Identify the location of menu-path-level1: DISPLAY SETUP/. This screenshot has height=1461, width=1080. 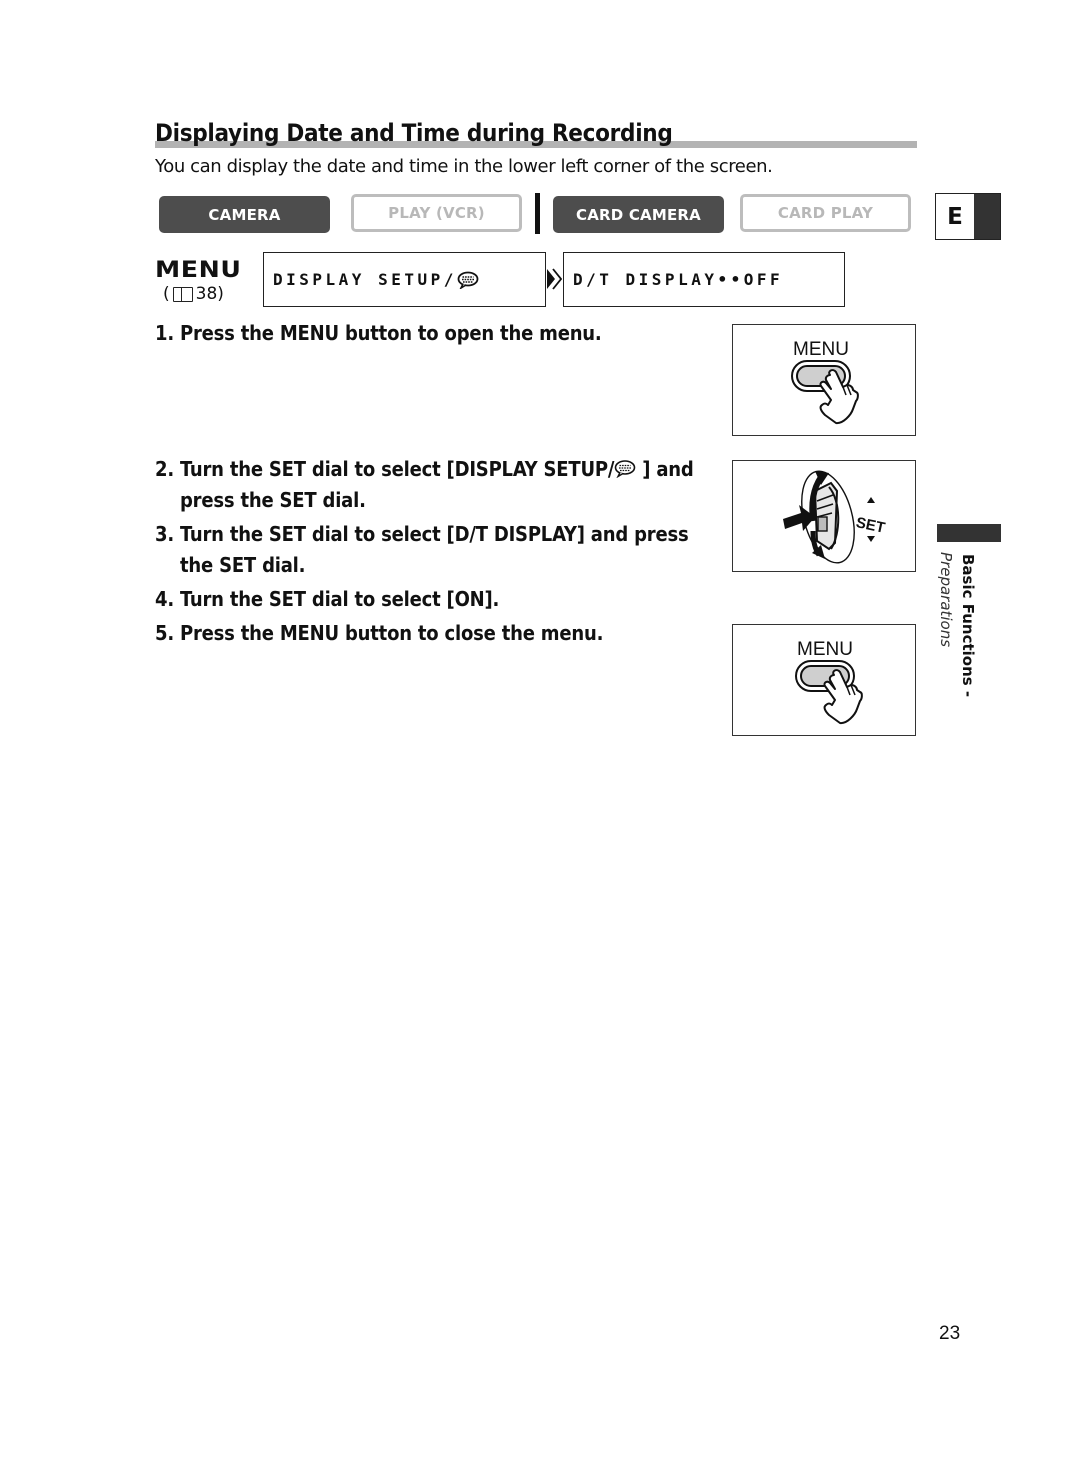
(404, 279).